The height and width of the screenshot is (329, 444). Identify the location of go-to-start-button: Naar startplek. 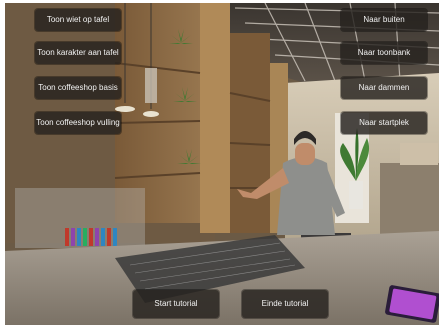
(384, 123).